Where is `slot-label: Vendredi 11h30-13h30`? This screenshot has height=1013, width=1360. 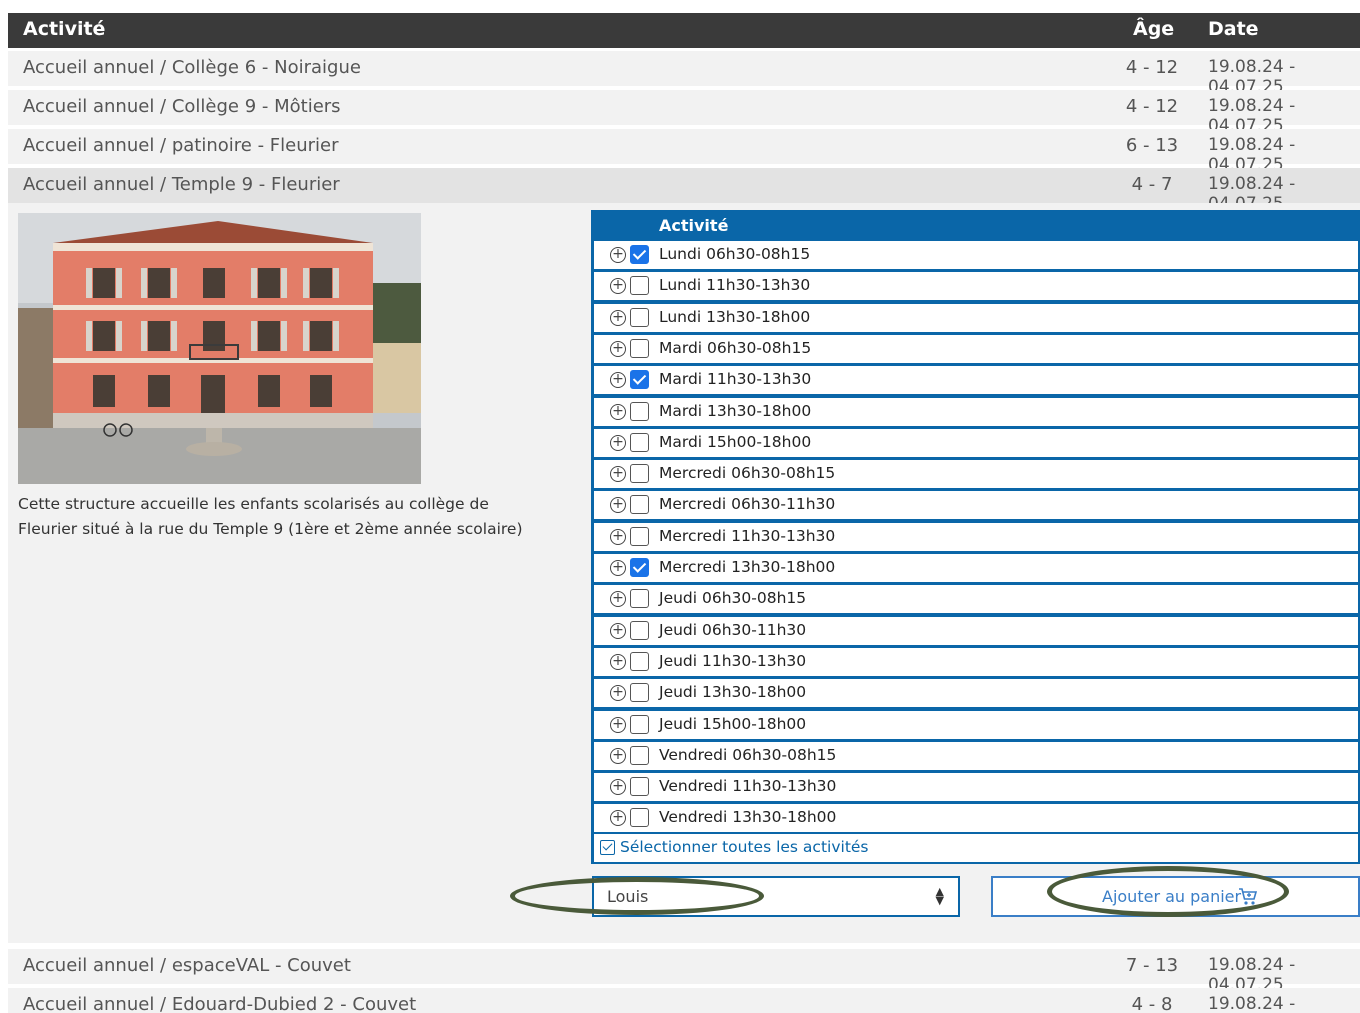 slot-label: Vendredi 11h30-13h30 is located at coordinates (748, 786).